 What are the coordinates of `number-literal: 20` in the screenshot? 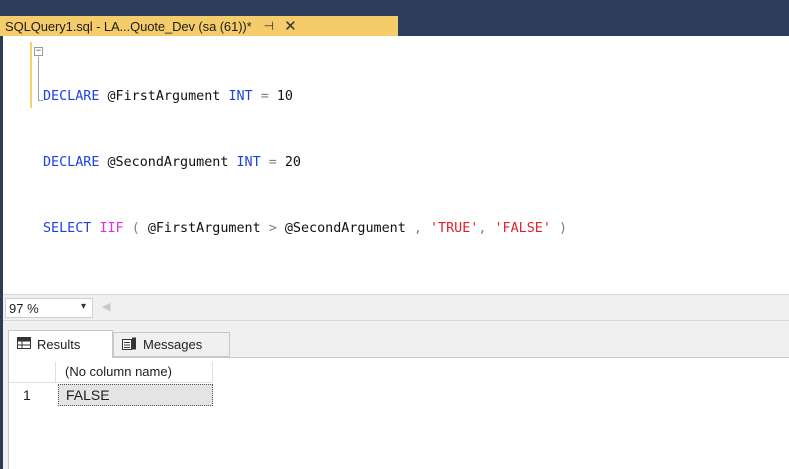 It's located at (292, 162).